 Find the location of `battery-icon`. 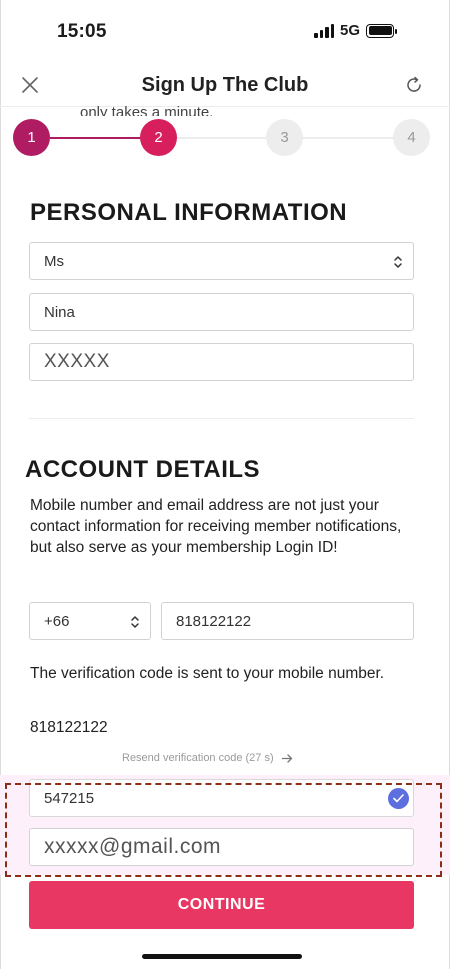

battery-icon is located at coordinates (382, 30).